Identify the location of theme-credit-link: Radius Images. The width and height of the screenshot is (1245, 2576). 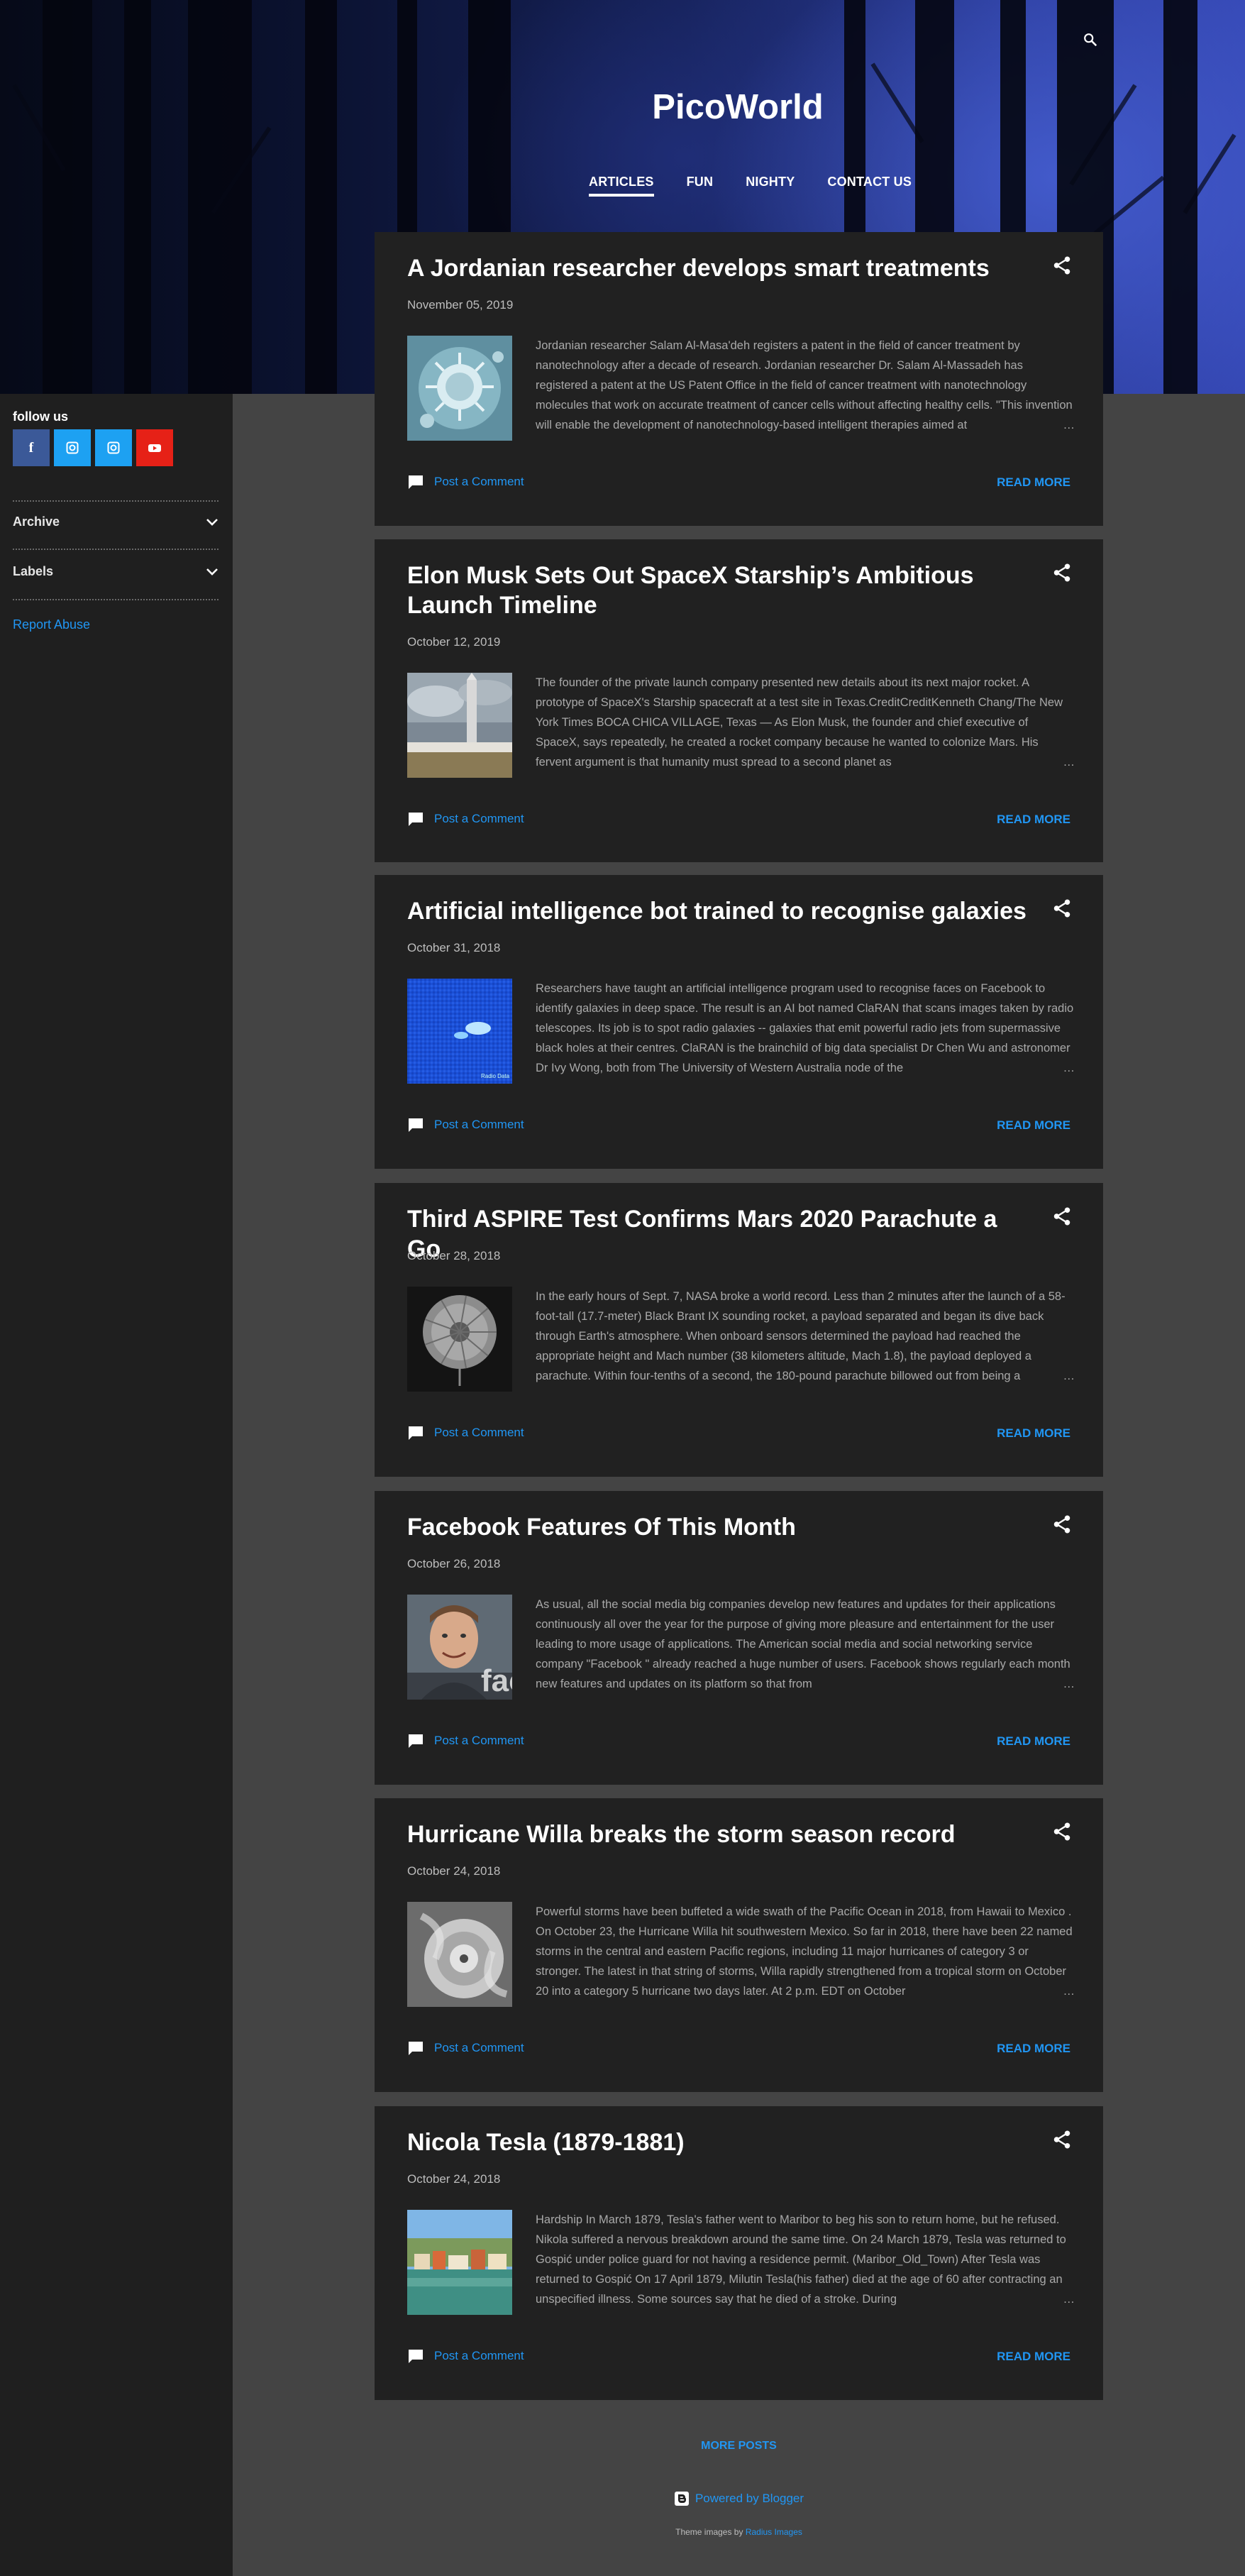
(774, 2532).